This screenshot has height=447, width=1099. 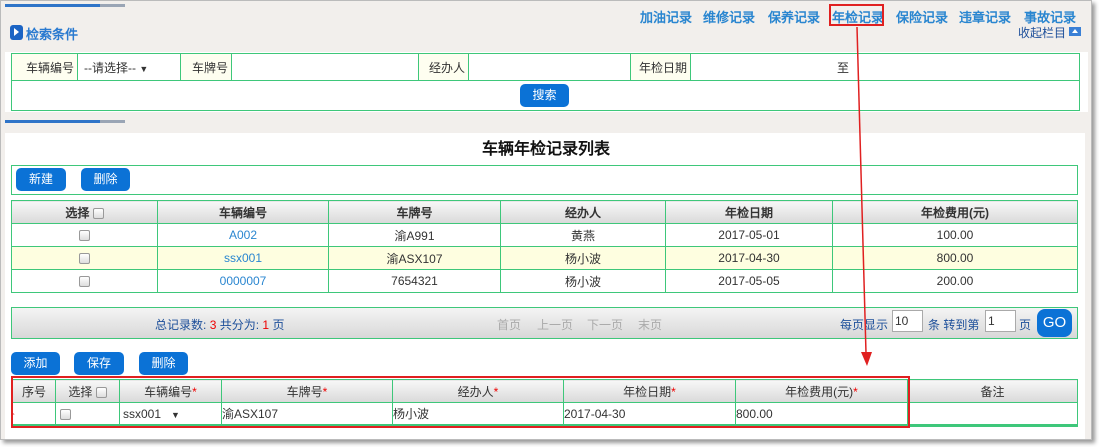 I want to click on annotation-arrow, so click(x=864, y=196).